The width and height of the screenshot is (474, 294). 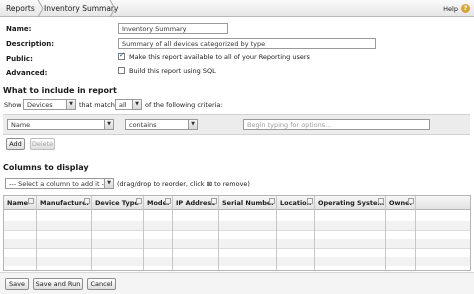 I want to click on column-model: Model, so click(x=158, y=233).